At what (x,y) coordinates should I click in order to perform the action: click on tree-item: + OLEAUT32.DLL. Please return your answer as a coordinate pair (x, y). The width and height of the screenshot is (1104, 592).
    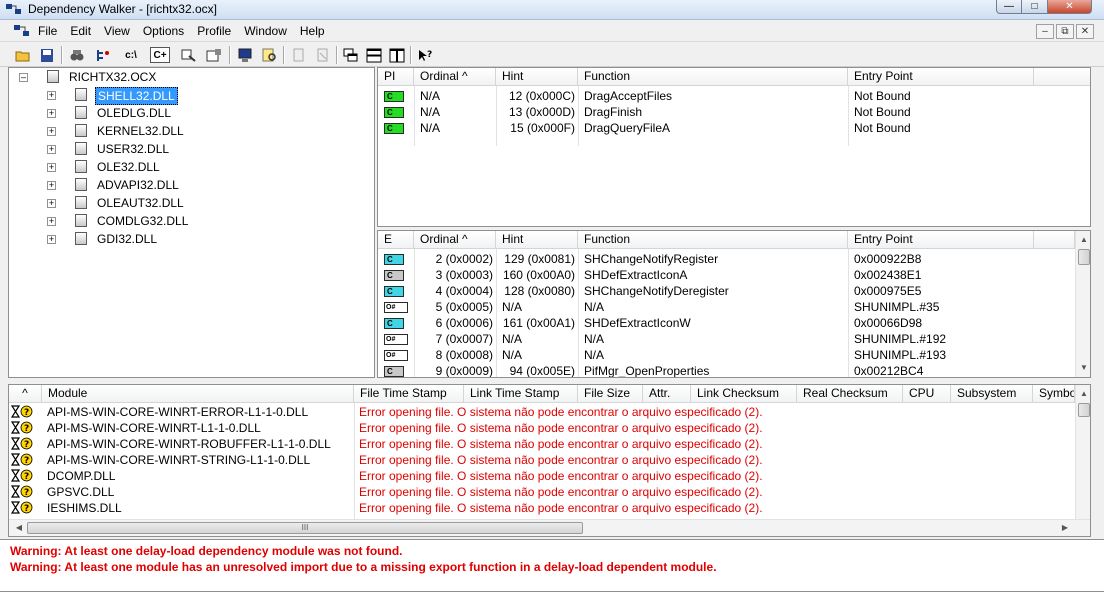
    Looking at the image, I should click on (159, 203).